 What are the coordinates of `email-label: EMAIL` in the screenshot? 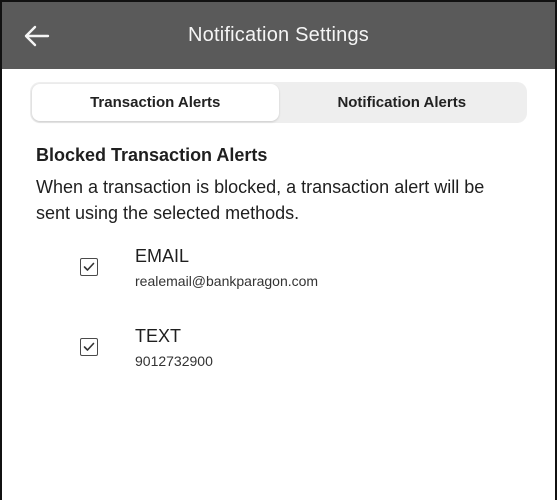 It's located at (162, 256).